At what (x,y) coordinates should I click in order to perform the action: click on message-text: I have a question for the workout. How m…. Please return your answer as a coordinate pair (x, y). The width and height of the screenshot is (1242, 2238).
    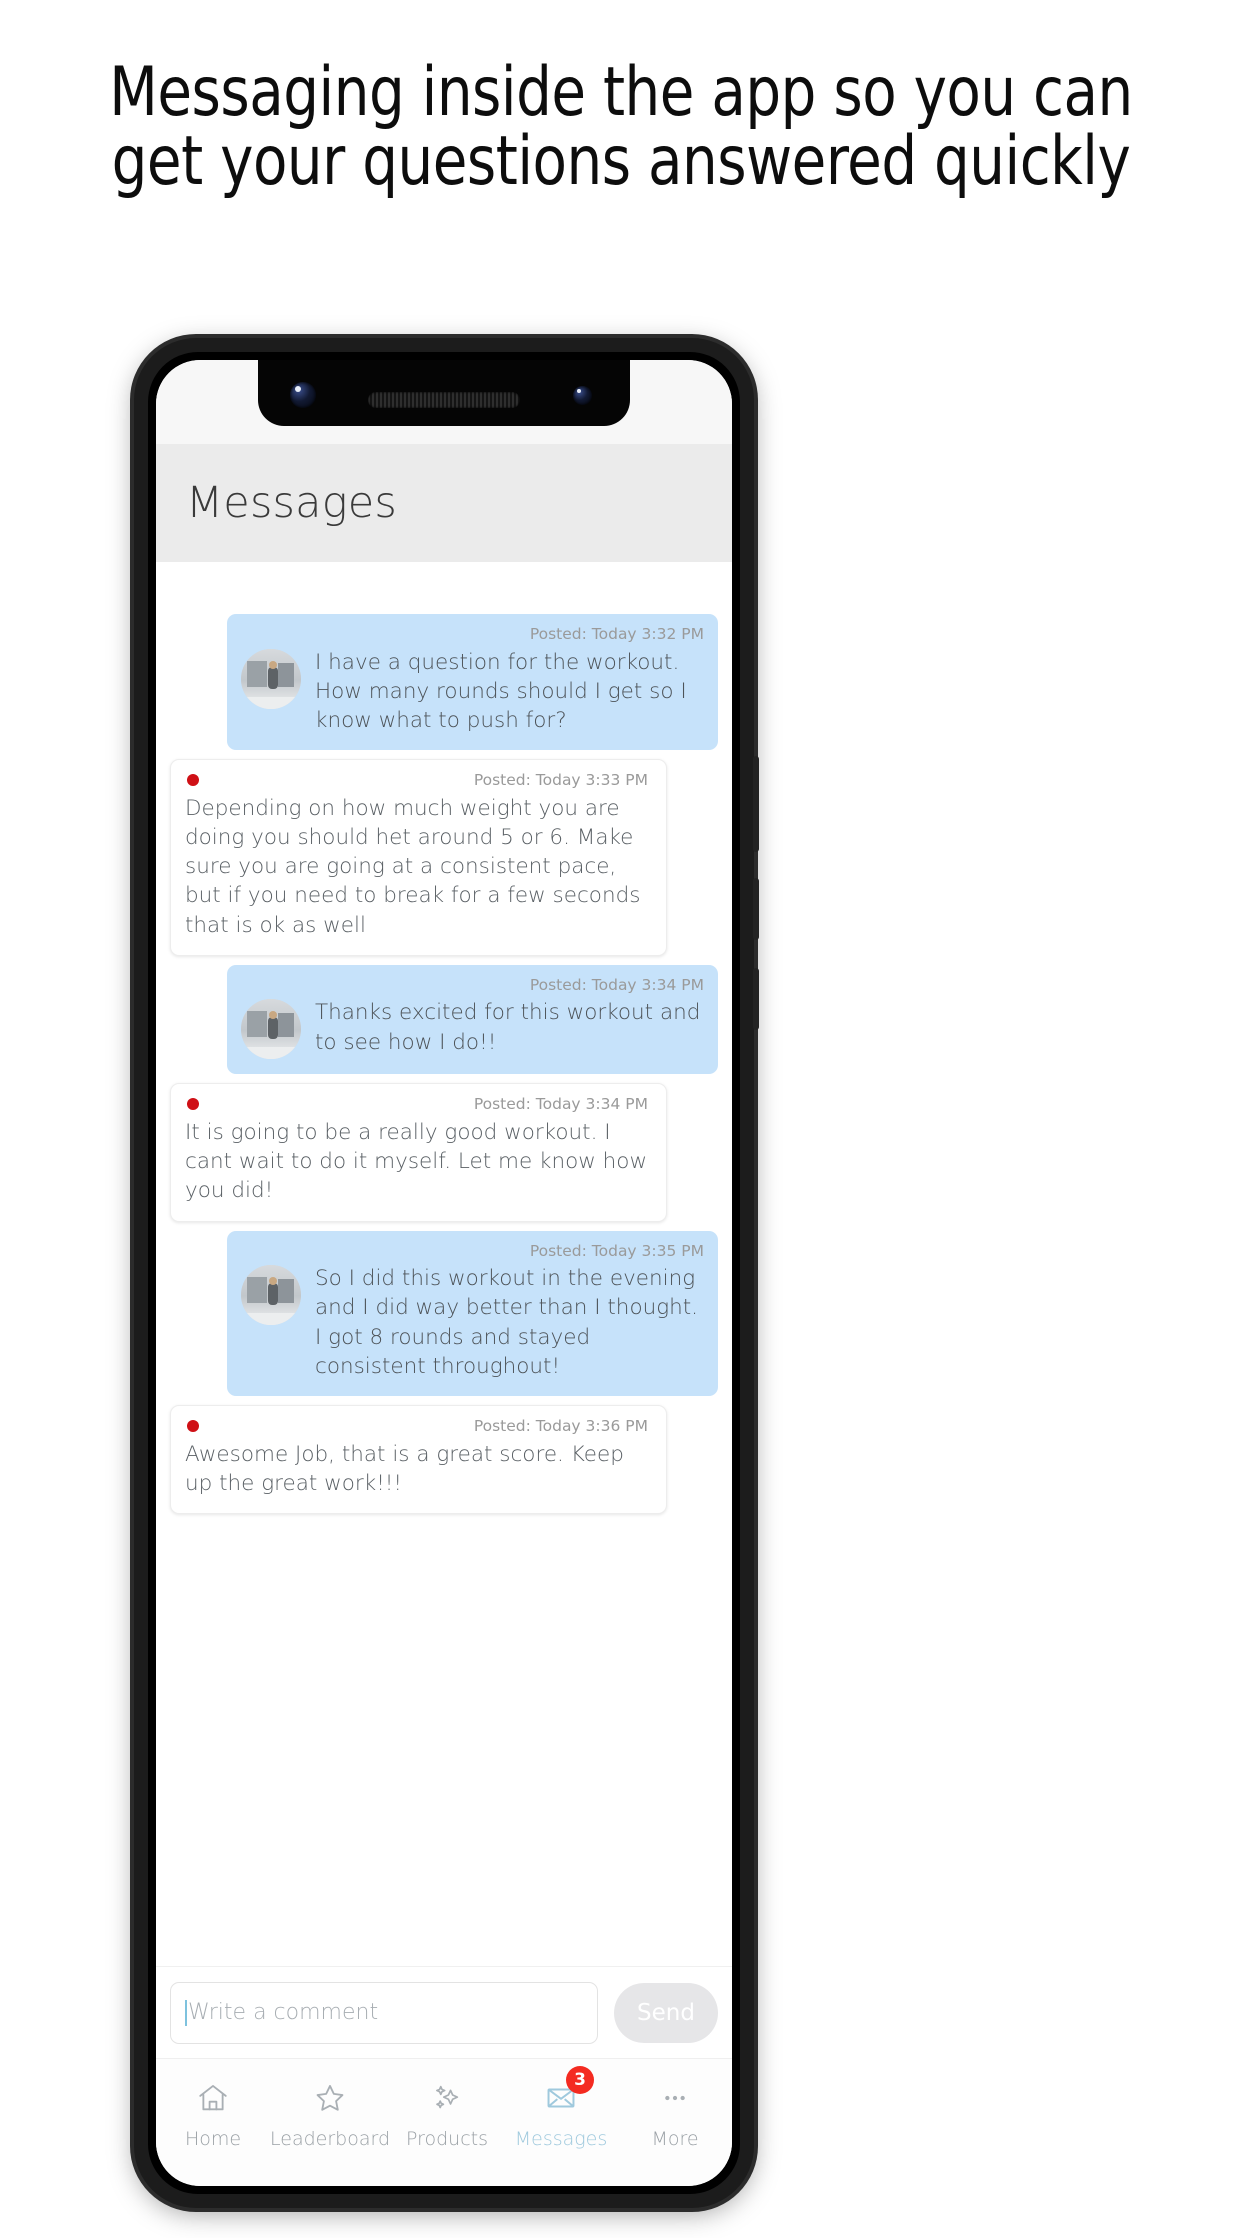
    Looking at the image, I should click on (501, 691).